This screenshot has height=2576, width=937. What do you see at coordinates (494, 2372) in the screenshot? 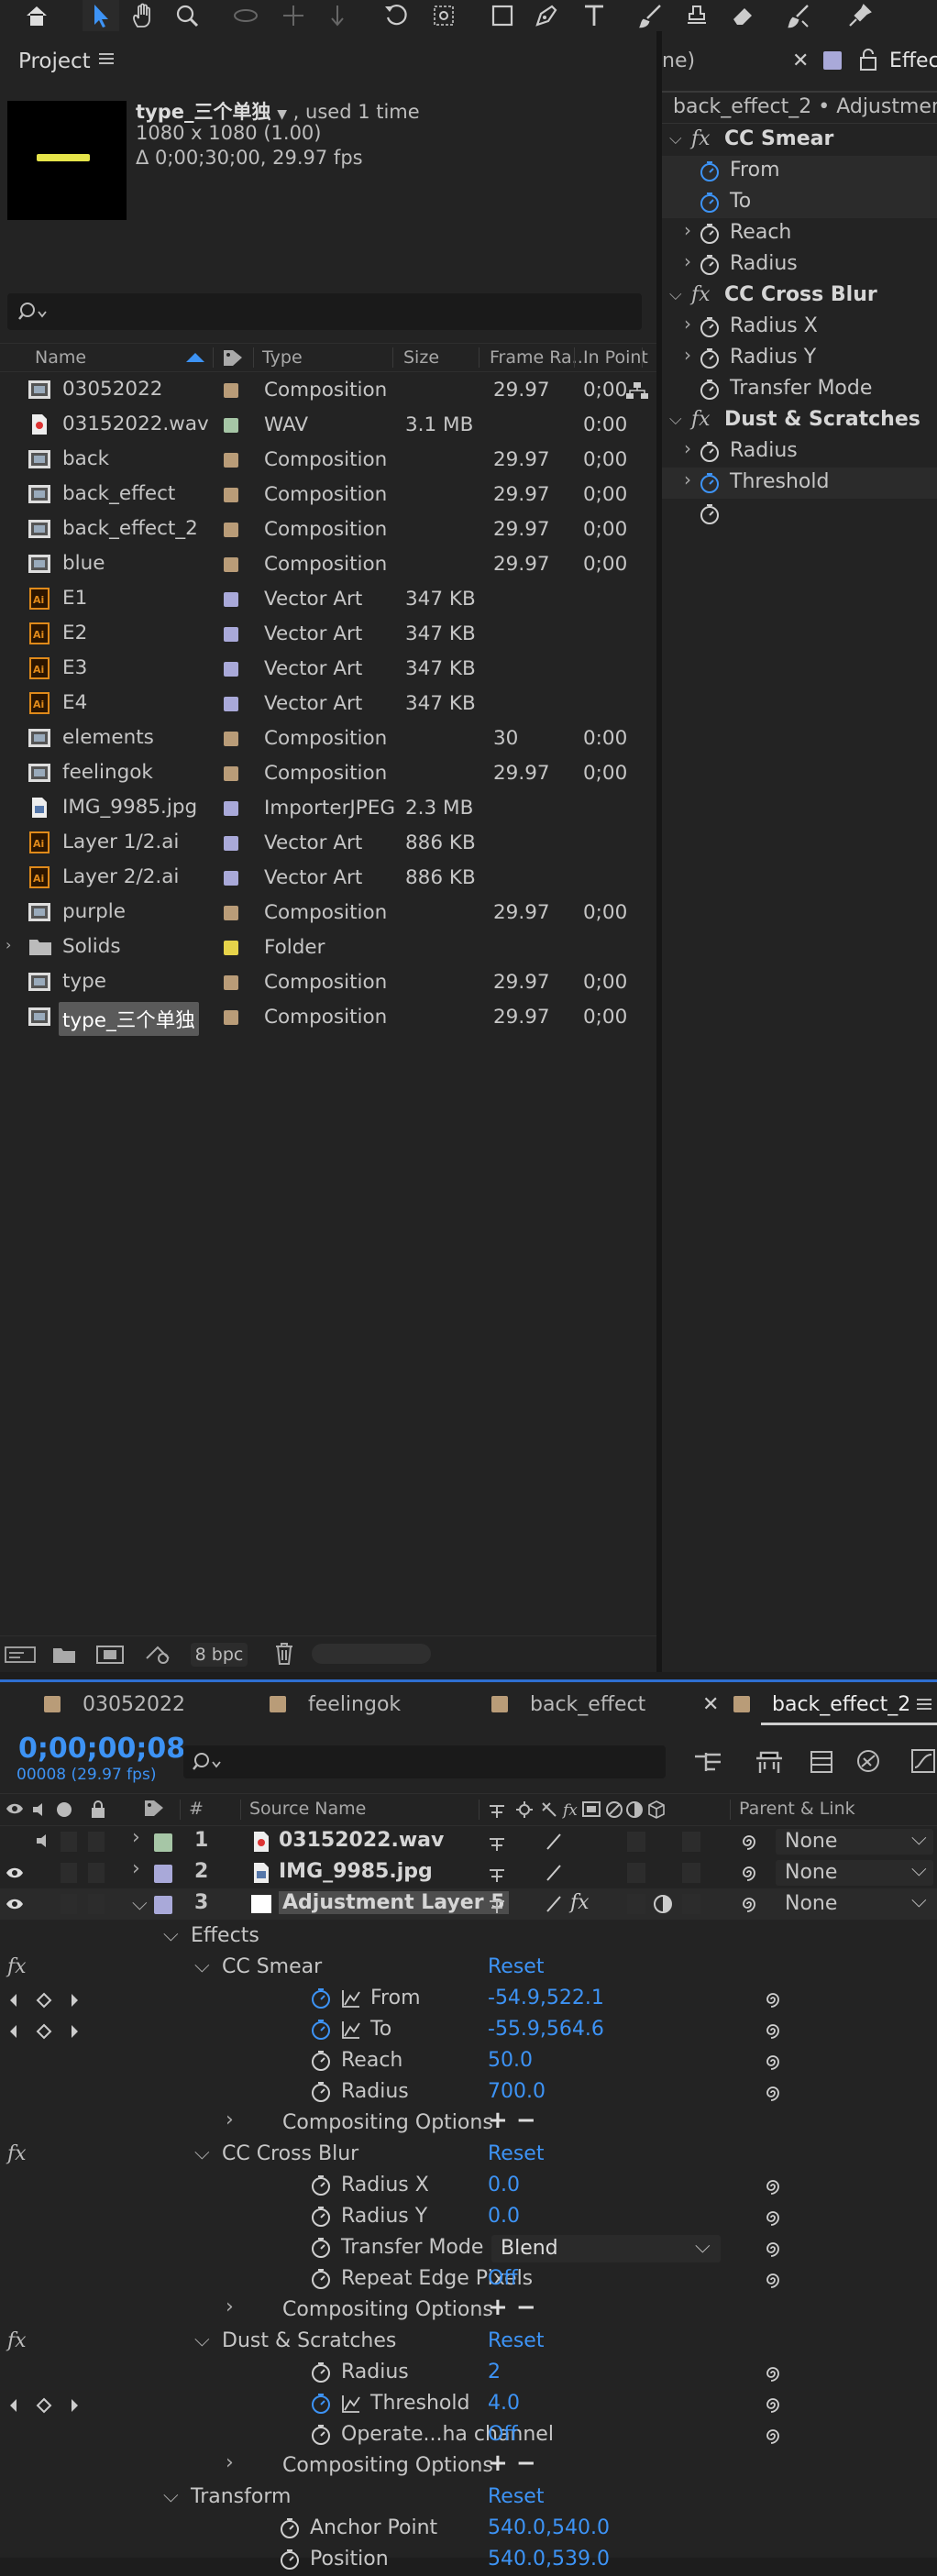
I see `property-value: 2` at bounding box center [494, 2372].